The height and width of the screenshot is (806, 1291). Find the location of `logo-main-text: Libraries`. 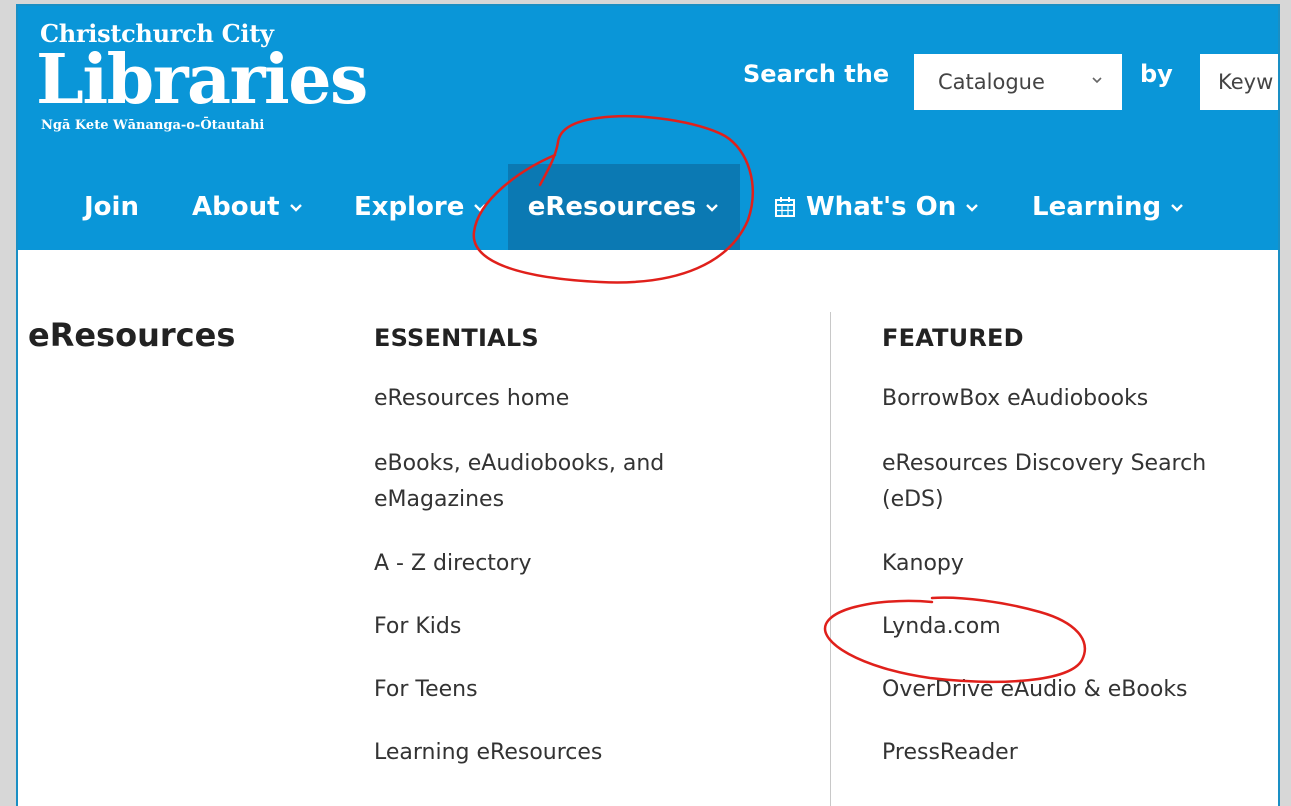

logo-main-text: Libraries is located at coordinates (202, 80).